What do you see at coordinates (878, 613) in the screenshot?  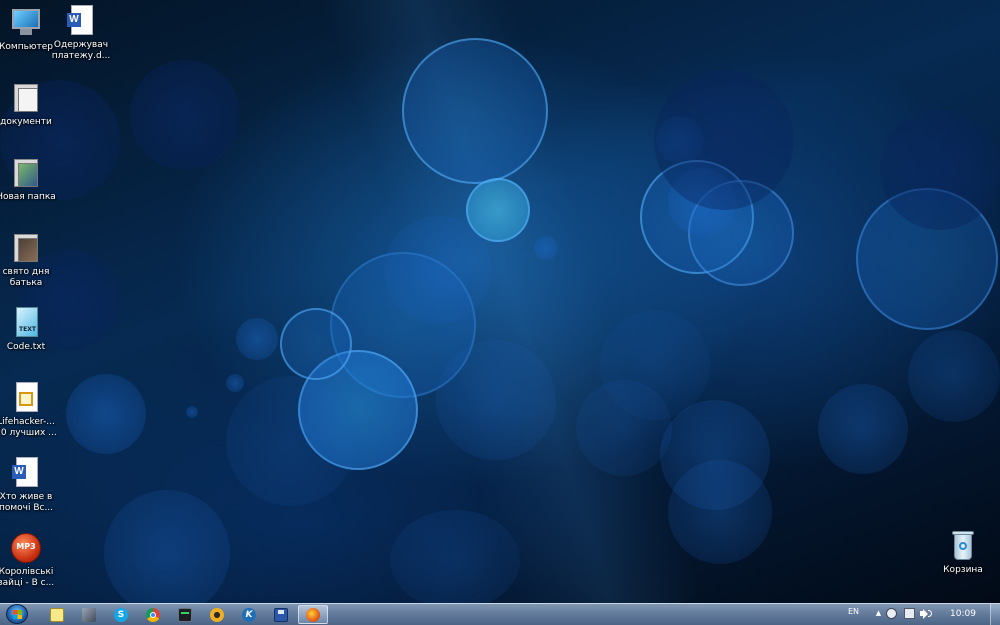 I see `show-hidden-icons-button: ▲` at bounding box center [878, 613].